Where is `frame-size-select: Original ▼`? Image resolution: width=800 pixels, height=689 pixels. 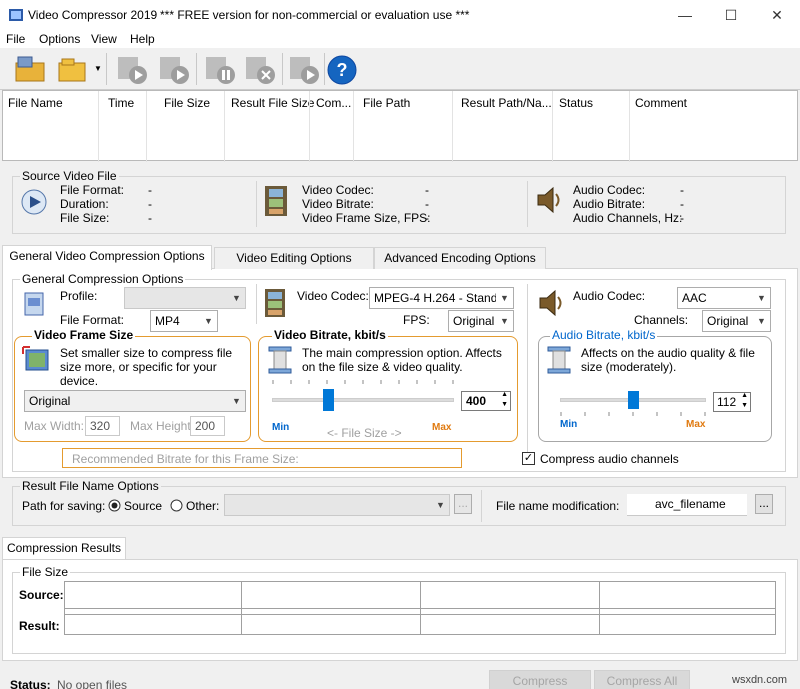 frame-size-select: Original ▼ is located at coordinates (135, 401).